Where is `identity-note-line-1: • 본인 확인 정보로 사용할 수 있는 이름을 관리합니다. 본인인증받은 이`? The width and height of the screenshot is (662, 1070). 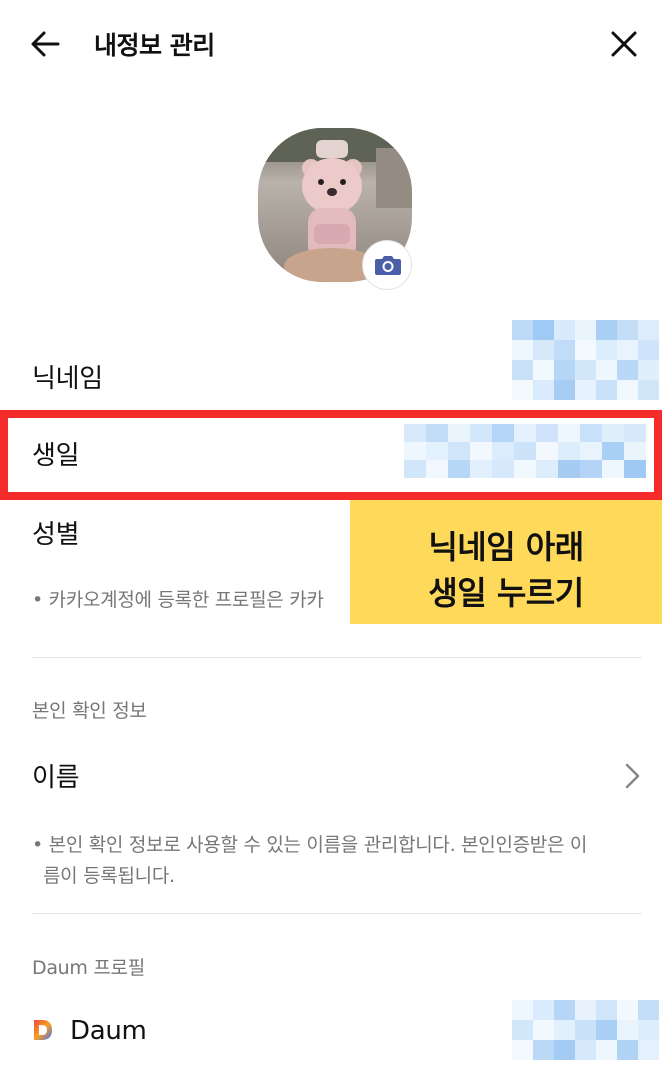 identity-note-line-1: • 본인 확인 정보로 사용할 수 있는 이름을 관리합니다. 본인인증받은 이 is located at coordinates (310, 845).